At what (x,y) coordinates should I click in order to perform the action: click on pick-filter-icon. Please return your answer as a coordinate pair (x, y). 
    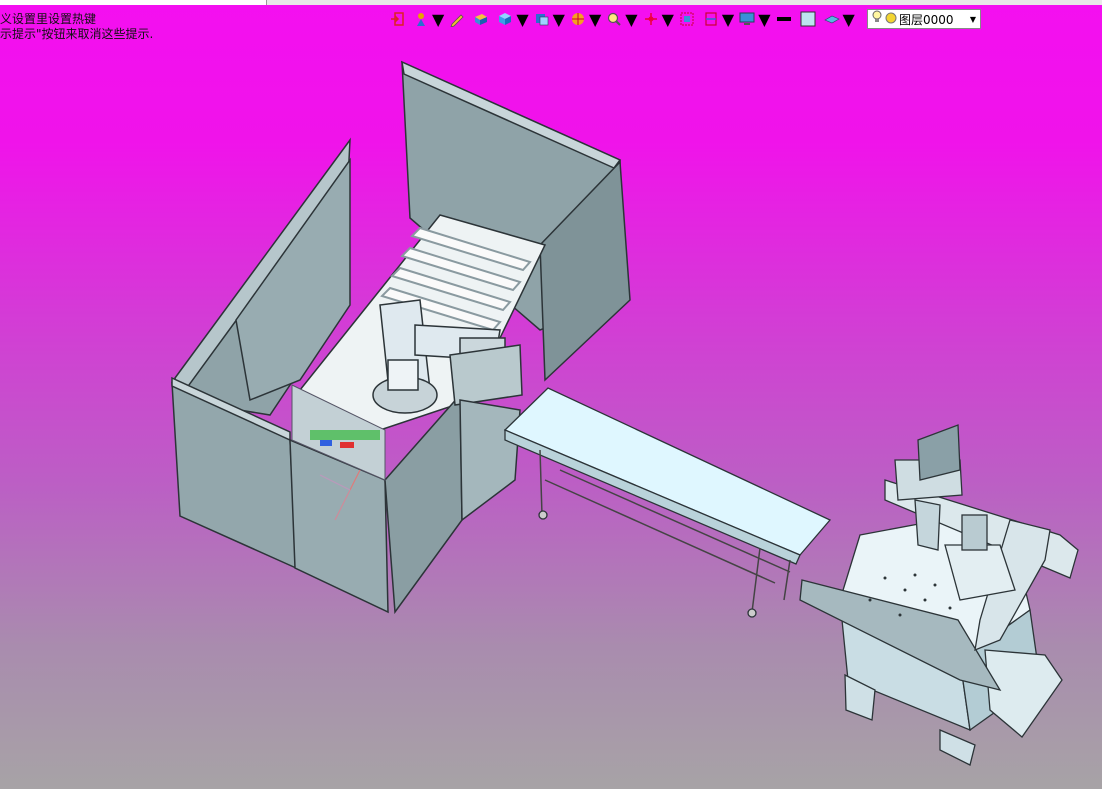
    Looking at the image, I should click on (421, 19).